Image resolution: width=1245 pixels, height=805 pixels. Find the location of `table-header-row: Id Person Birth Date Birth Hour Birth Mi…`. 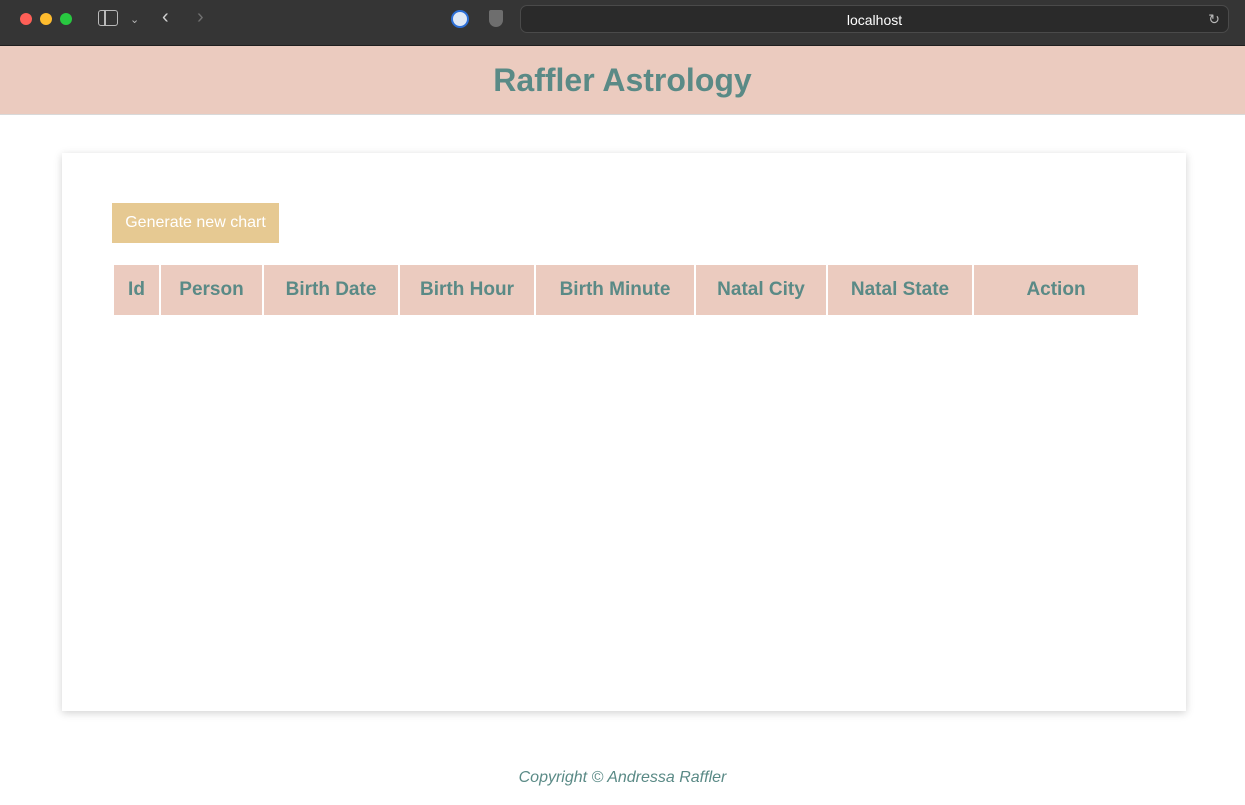

table-header-row: Id Person Birth Date Birth Hour Birth Mi… is located at coordinates (626, 290).